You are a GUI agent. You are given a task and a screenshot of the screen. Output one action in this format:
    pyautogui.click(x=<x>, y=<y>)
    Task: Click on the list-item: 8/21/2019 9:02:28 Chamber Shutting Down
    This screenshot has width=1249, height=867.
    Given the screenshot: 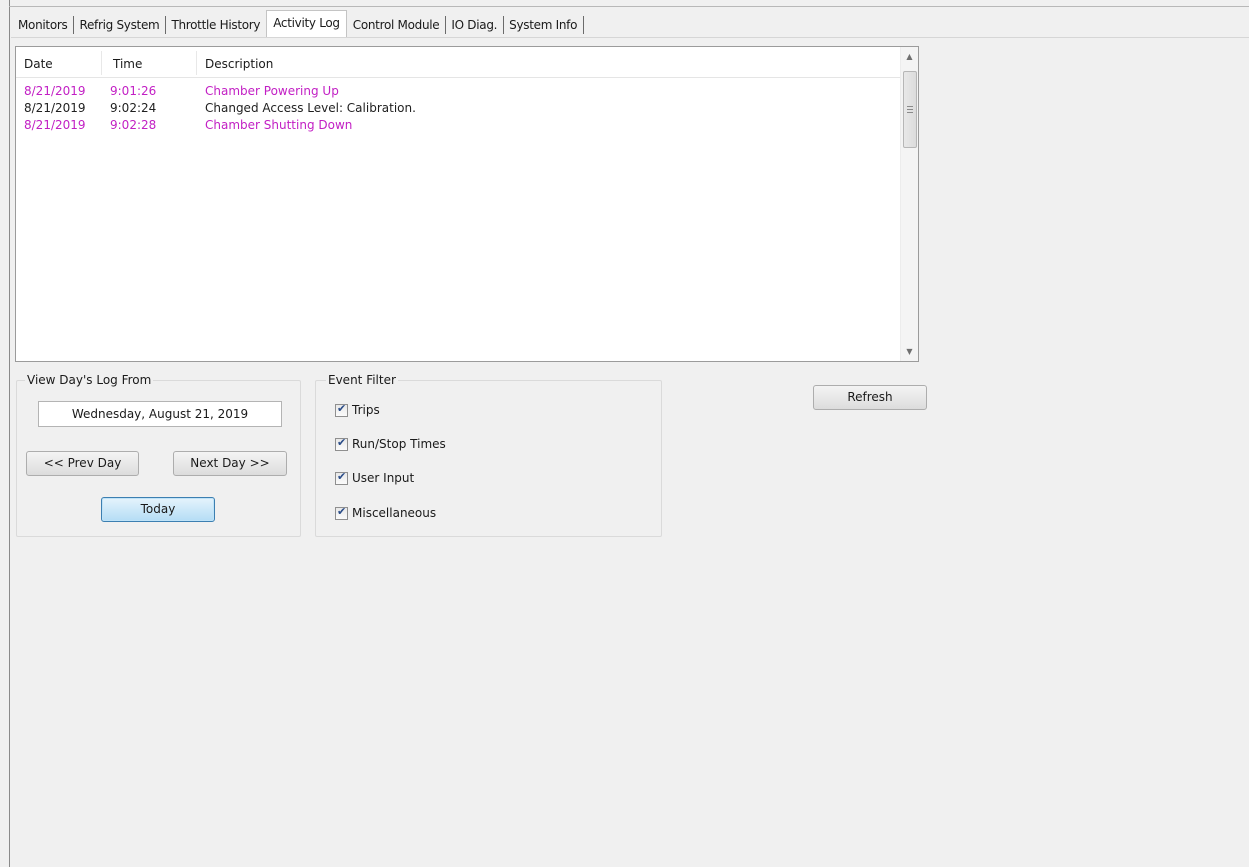 What is the action you would take?
    pyautogui.click(x=459, y=125)
    